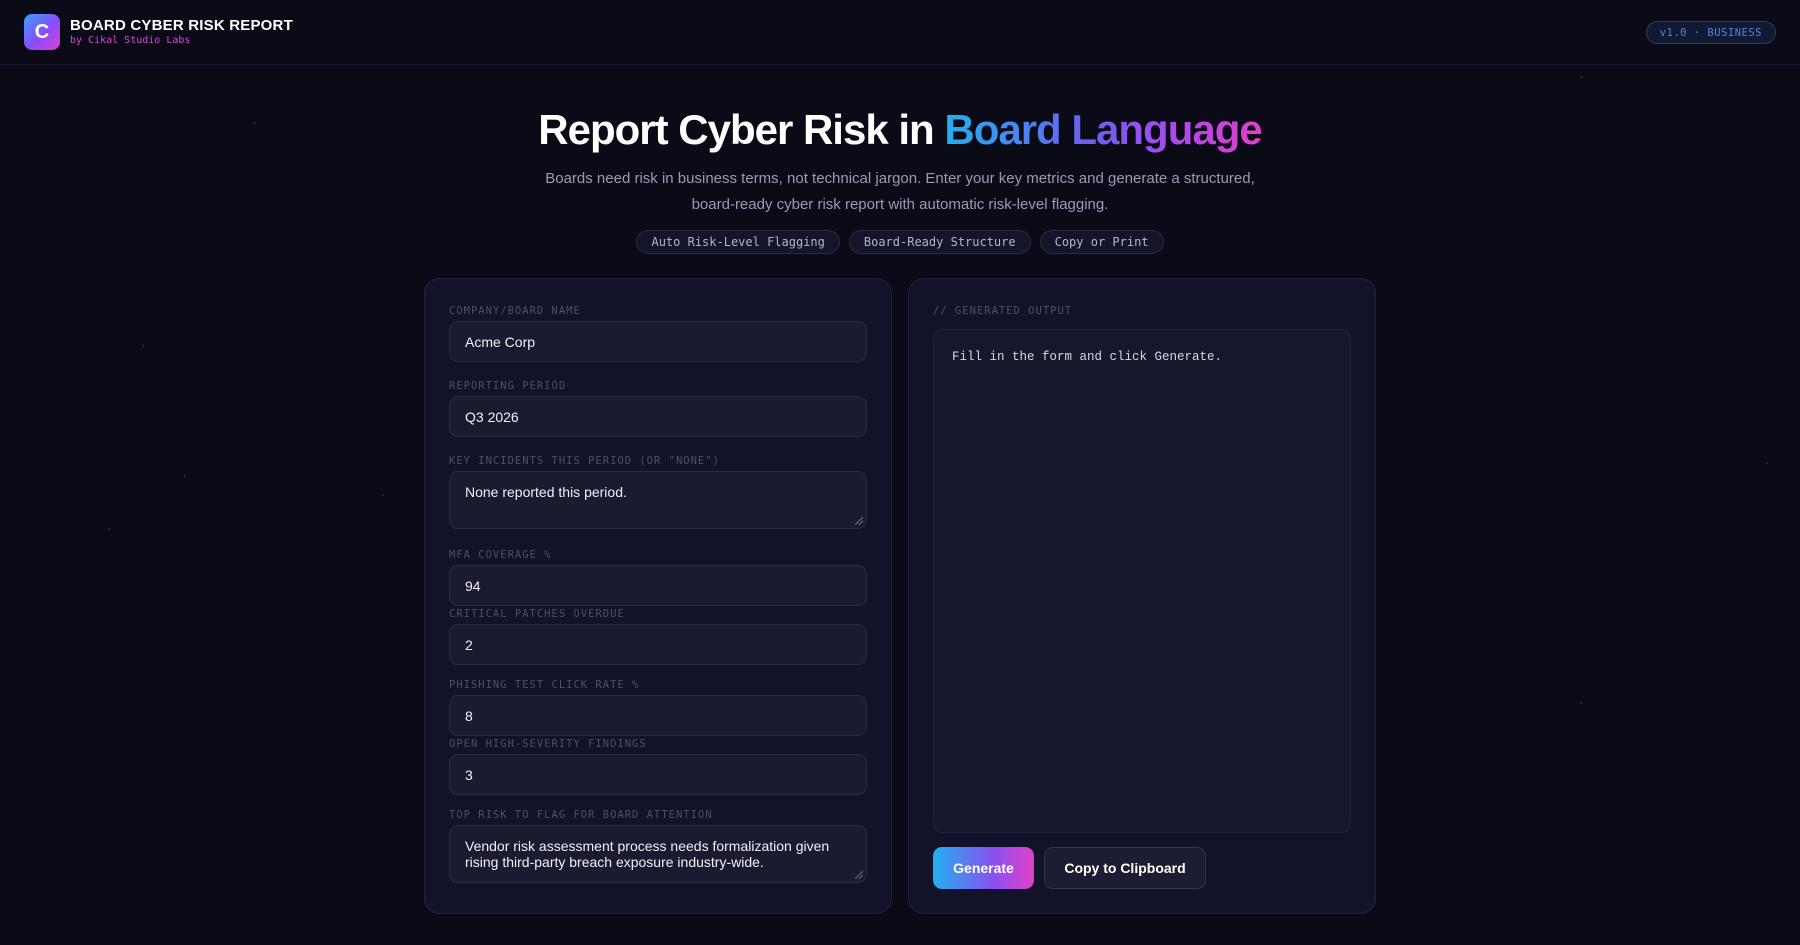 The image size is (1800, 945). What do you see at coordinates (548, 744) in the screenshot?
I see `high-severity-findings-label: OPEN HIGH-SEVERITY FINDINGS` at bounding box center [548, 744].